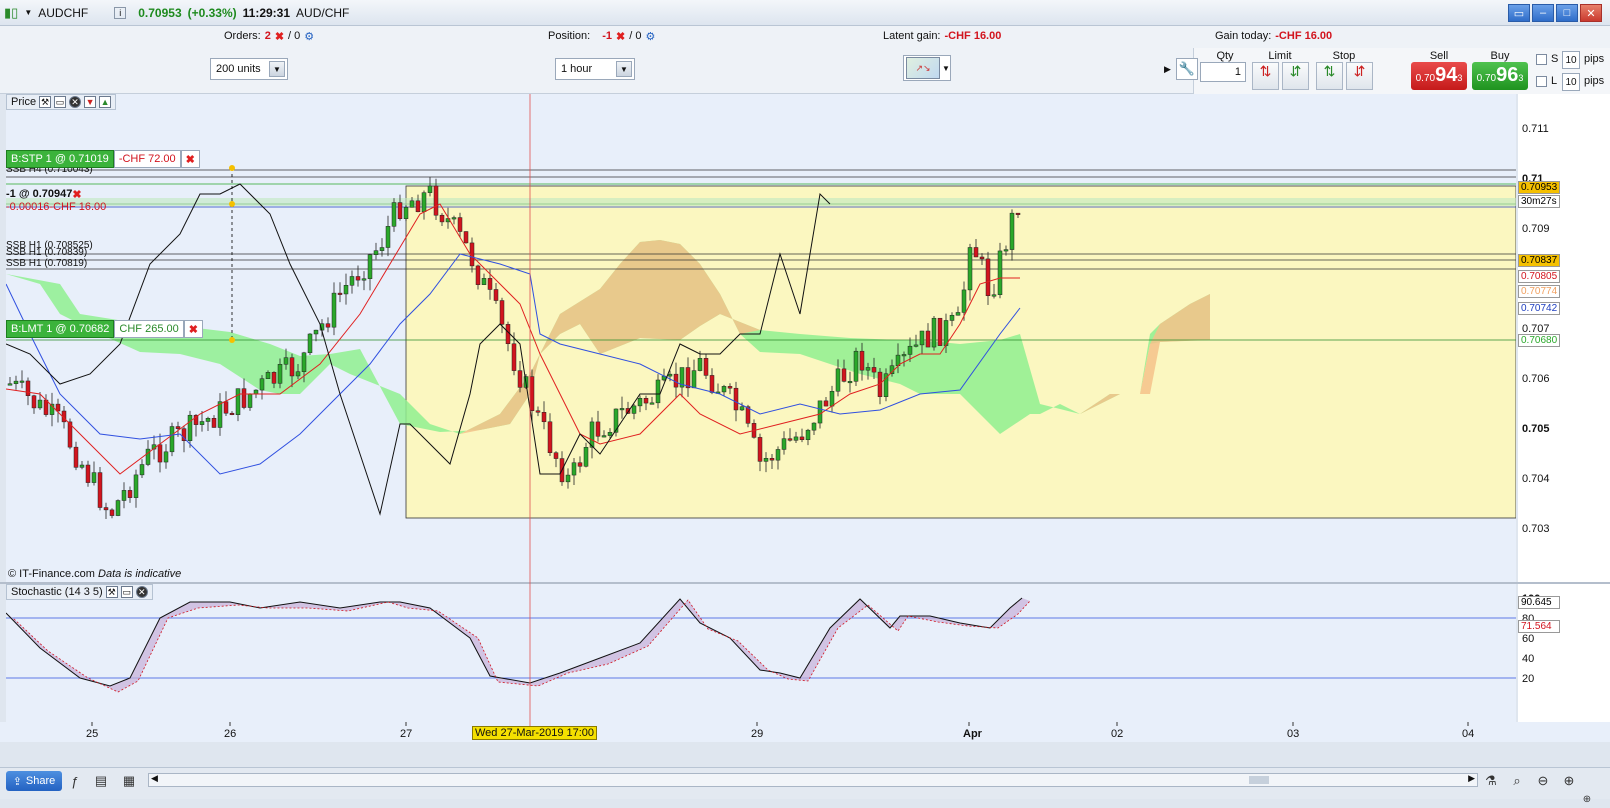 Image resolution: width=1610 pixels, height=808 pixels. Describe the element at coordinates (620, 36) in the screenshot. I see `close-position-icon: ✖` at that location.